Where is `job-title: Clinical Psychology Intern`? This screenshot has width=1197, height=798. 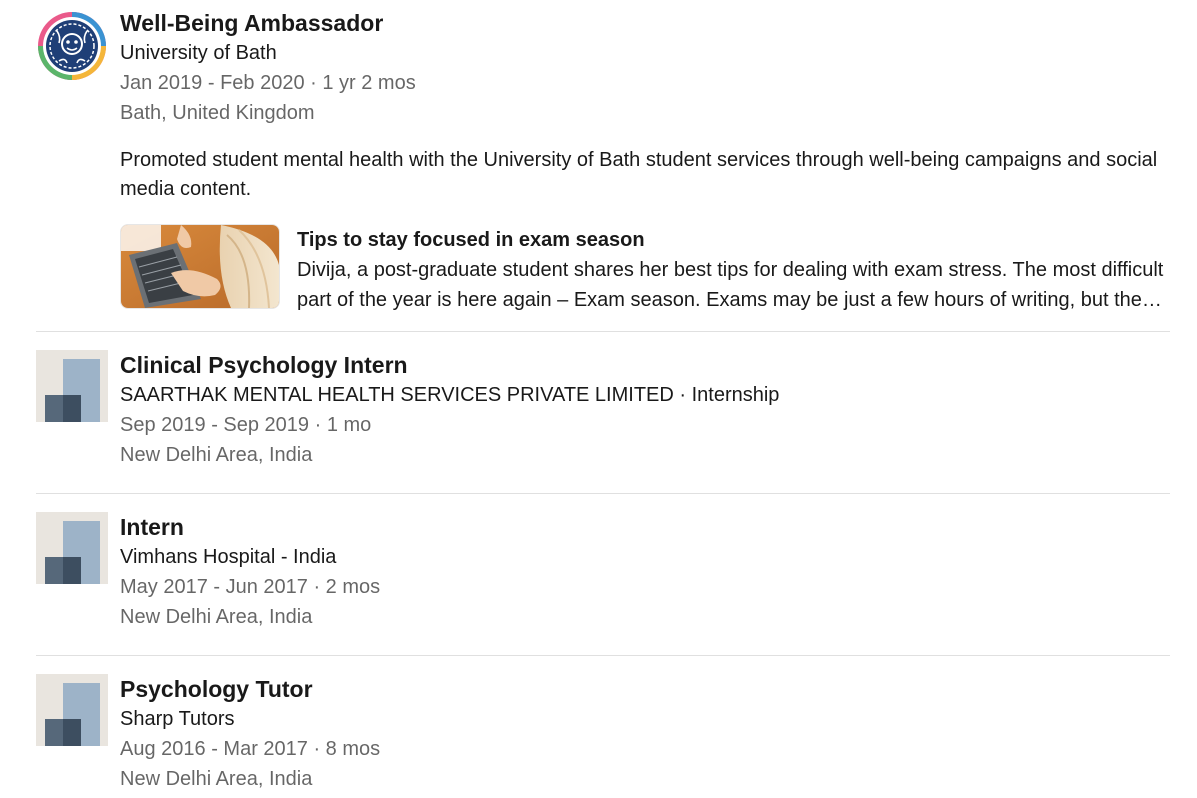
job-title: Clinical Psychology Intern is located at coordinates (645, 365).